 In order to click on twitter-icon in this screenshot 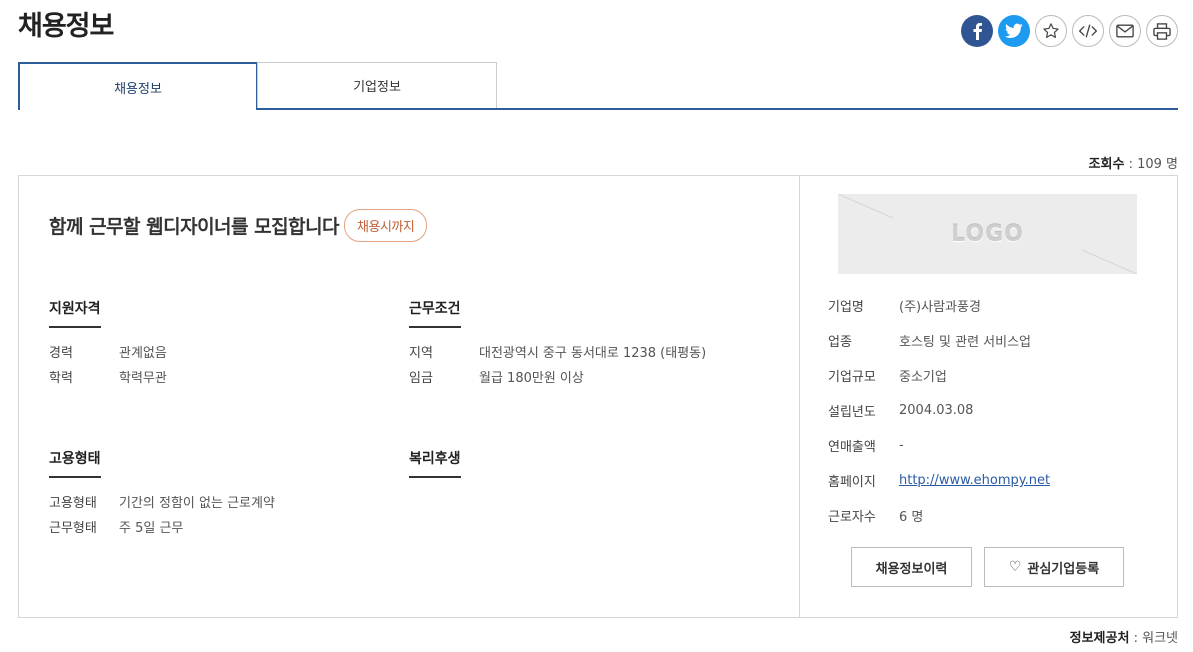, I will do `click(1014, 30)`.